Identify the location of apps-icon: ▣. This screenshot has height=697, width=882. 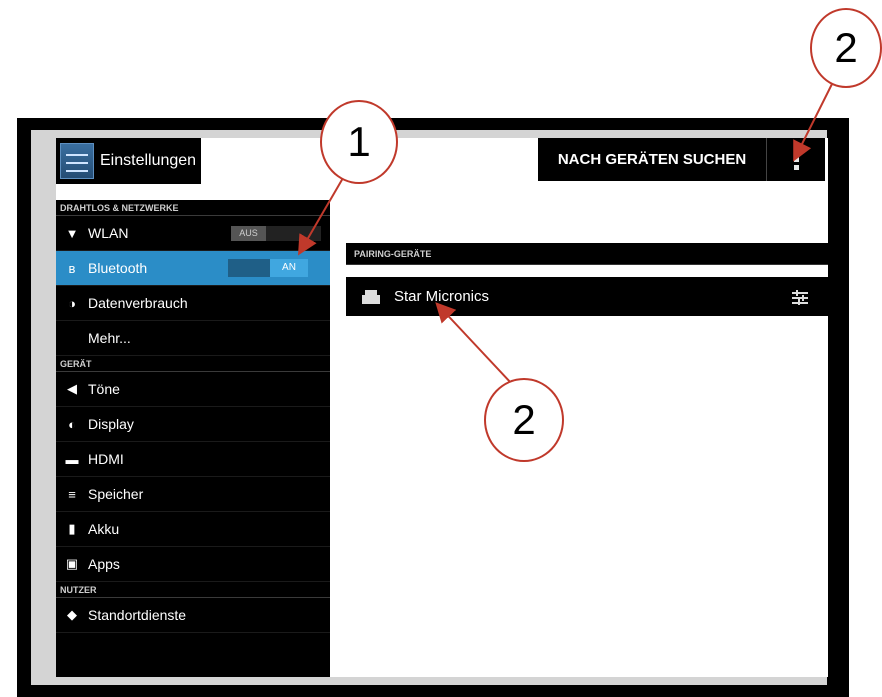
(72, 563).